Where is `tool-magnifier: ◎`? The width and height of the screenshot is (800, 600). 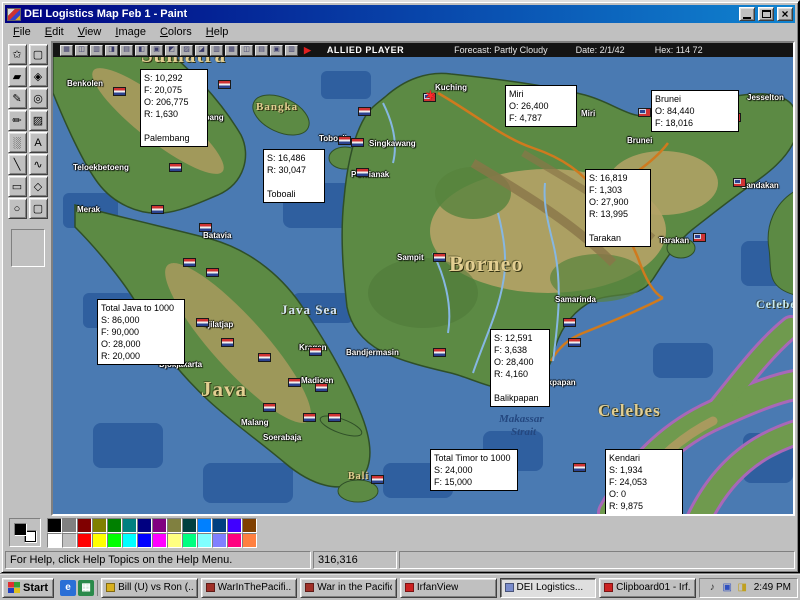 tool-magnifier: ◎ is located at coordinates (38, 98).